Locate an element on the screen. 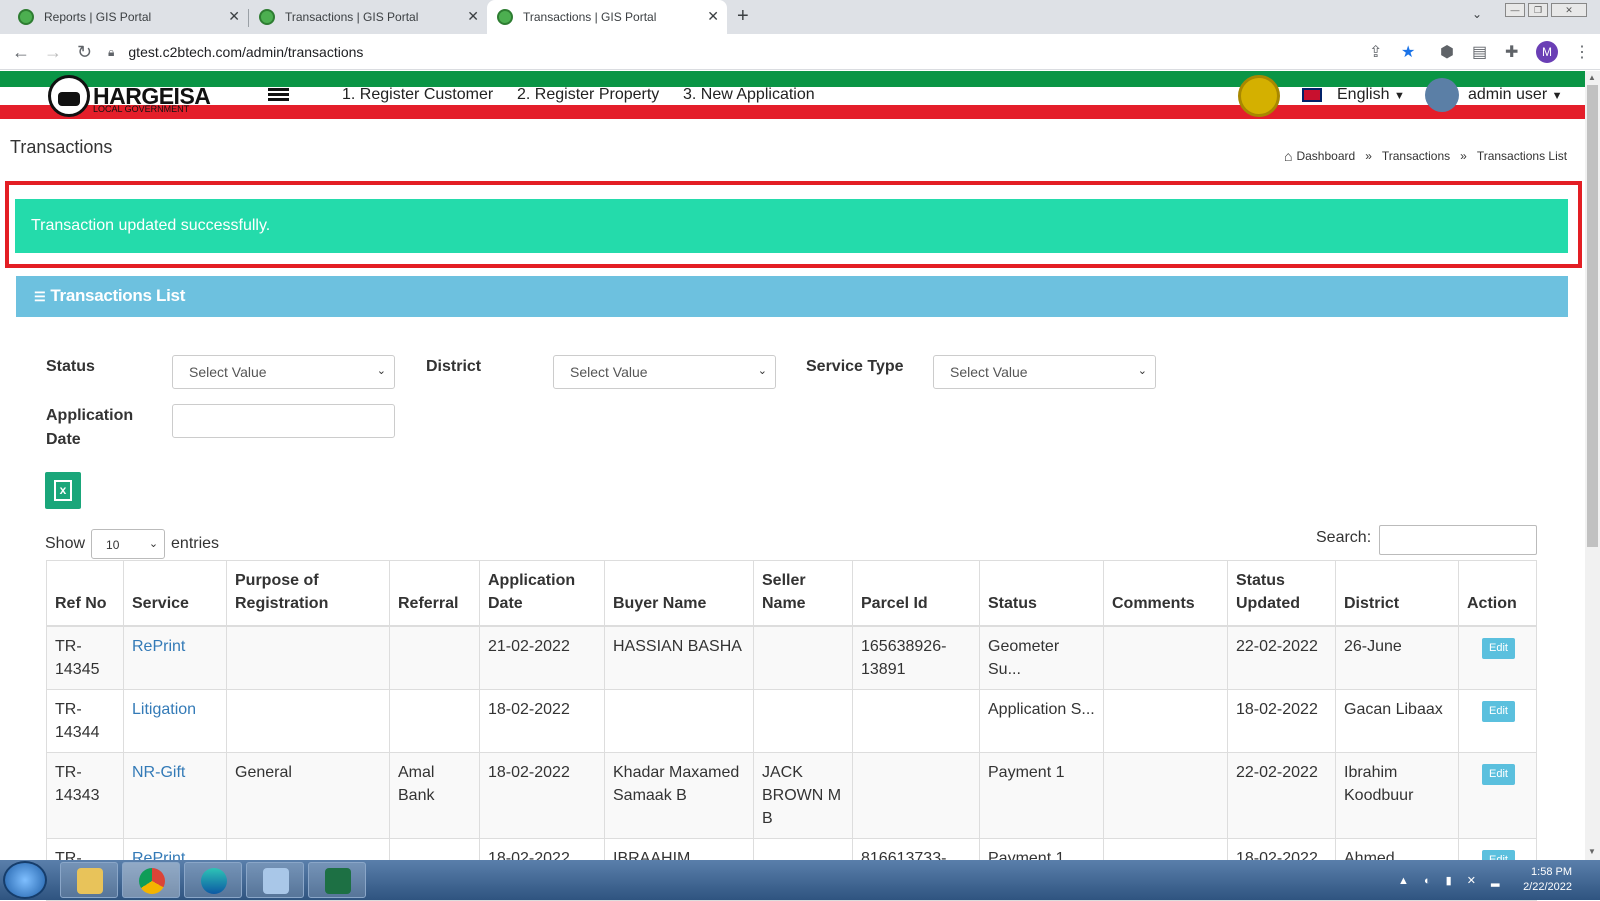 This screenshot has width=1600, height=901. browser-tab-transactions-1: Transactions | GIS Portal ✕ is located at coordinates (368, 17).